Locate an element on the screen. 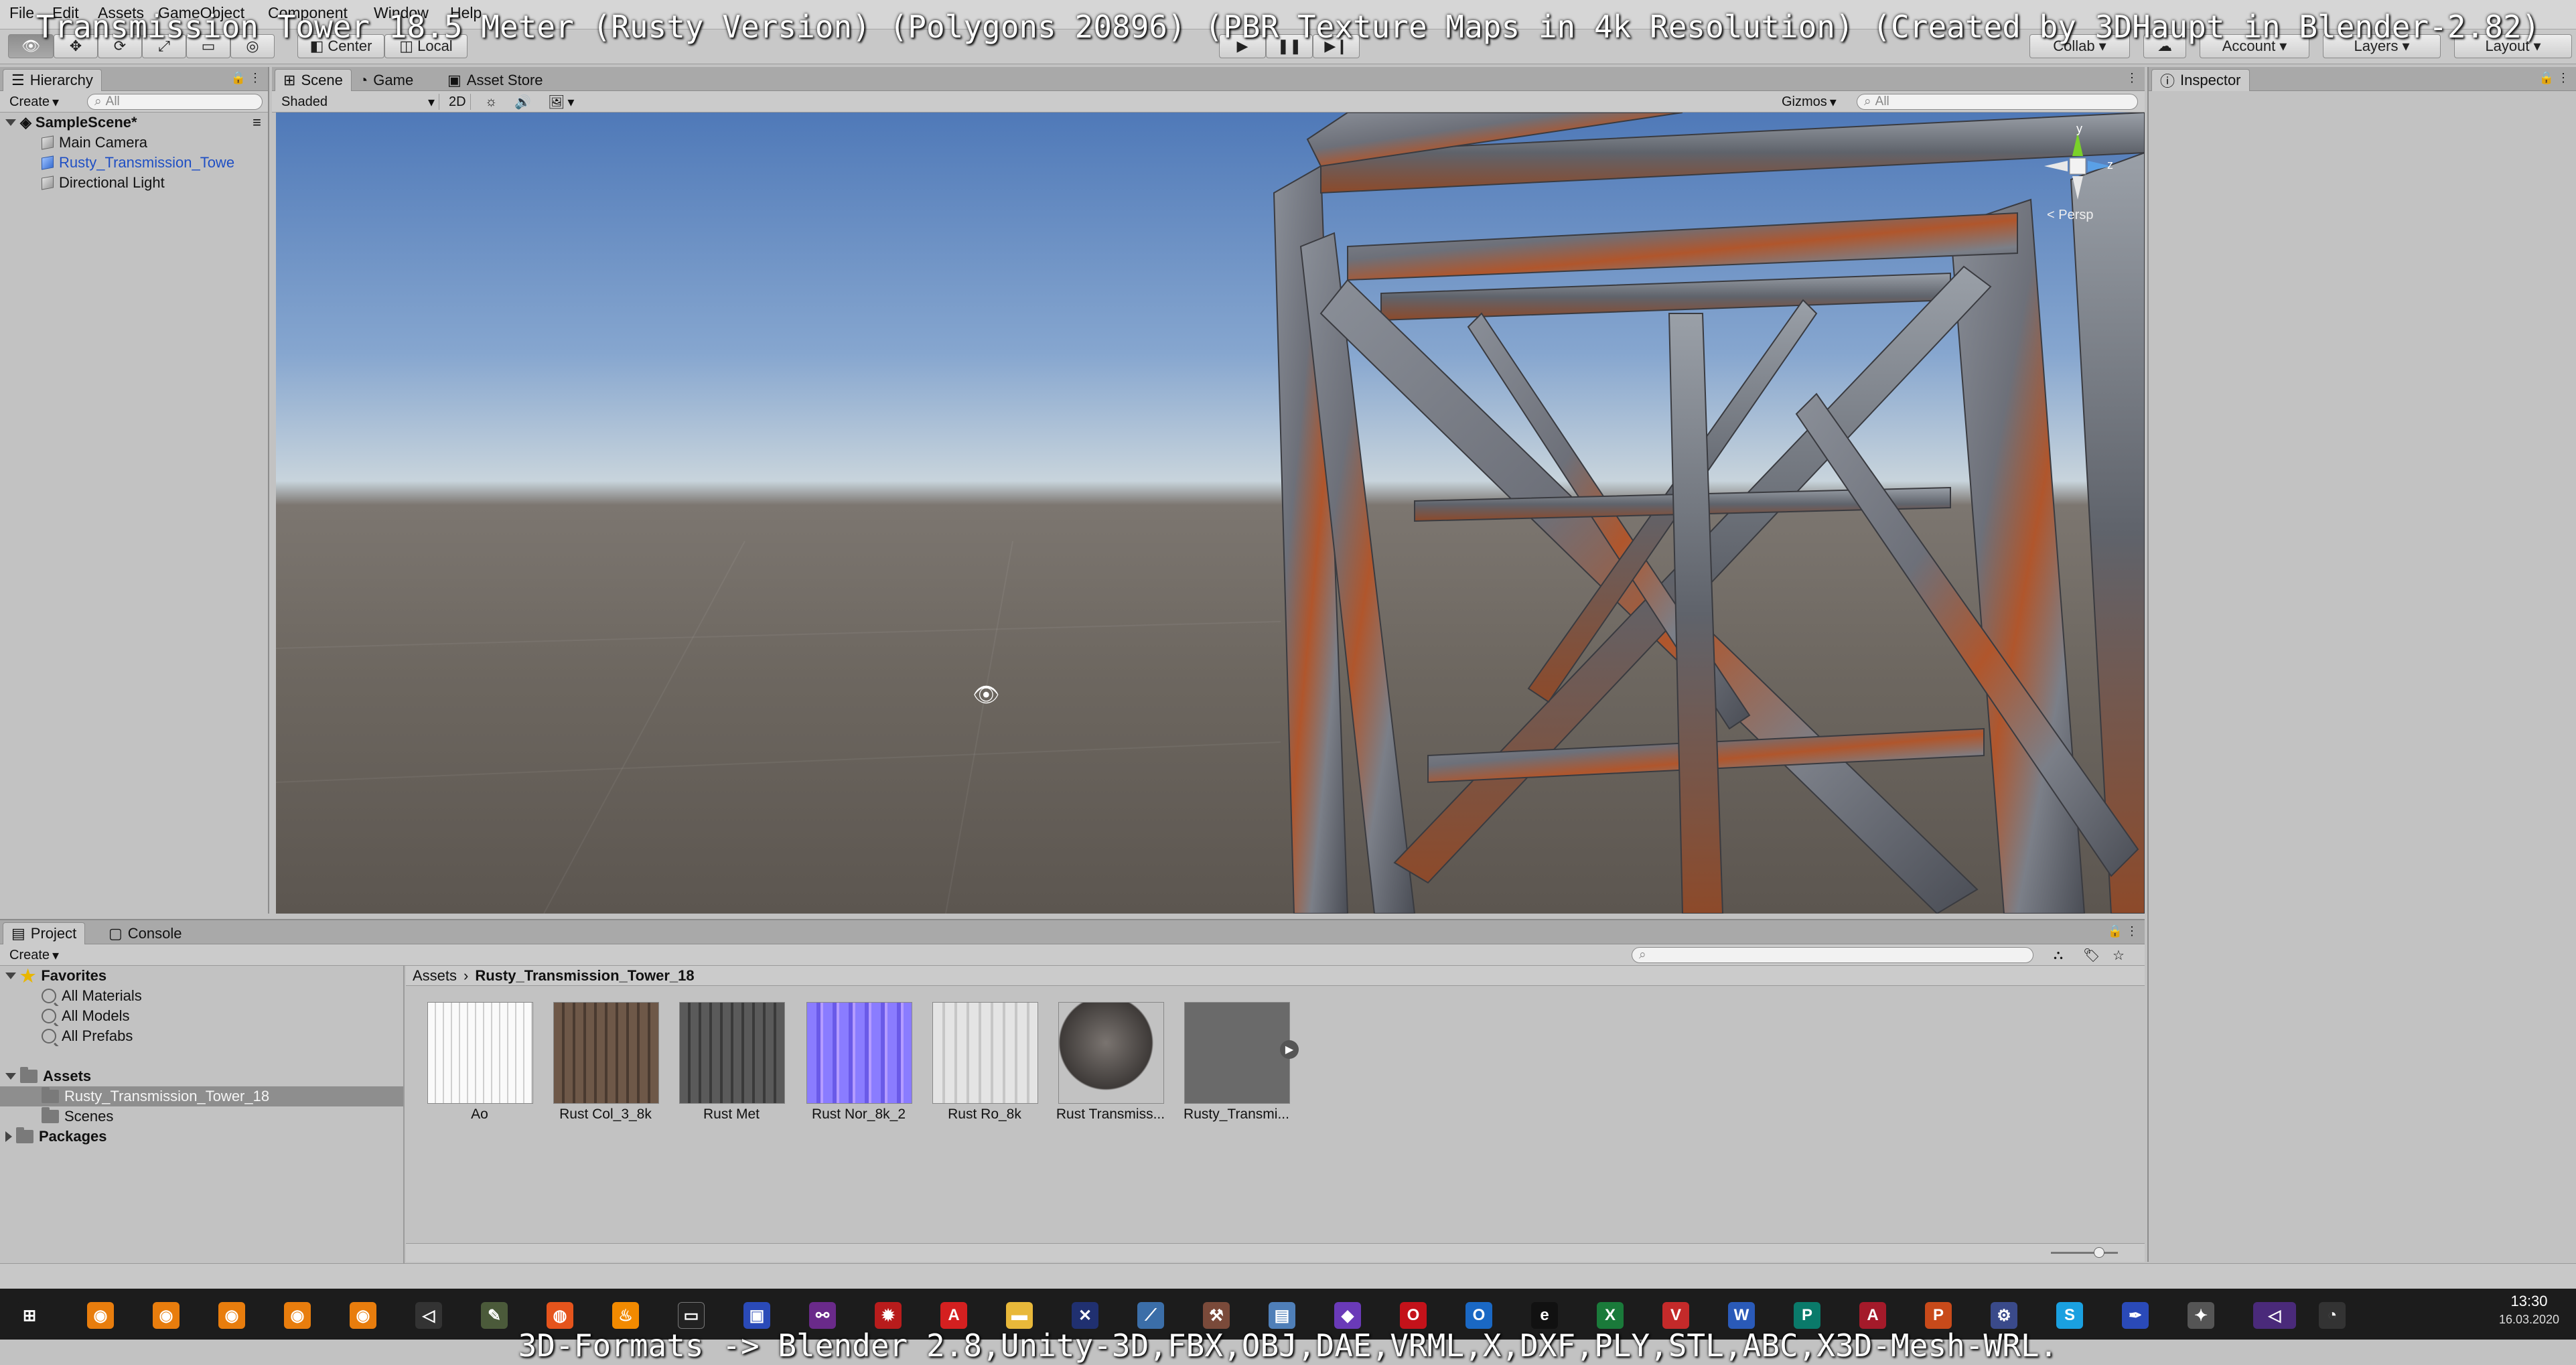 The width and height of the screenshot is (2576, 1365). 2d-toggle: 2D is located at coordinates (458, 102).